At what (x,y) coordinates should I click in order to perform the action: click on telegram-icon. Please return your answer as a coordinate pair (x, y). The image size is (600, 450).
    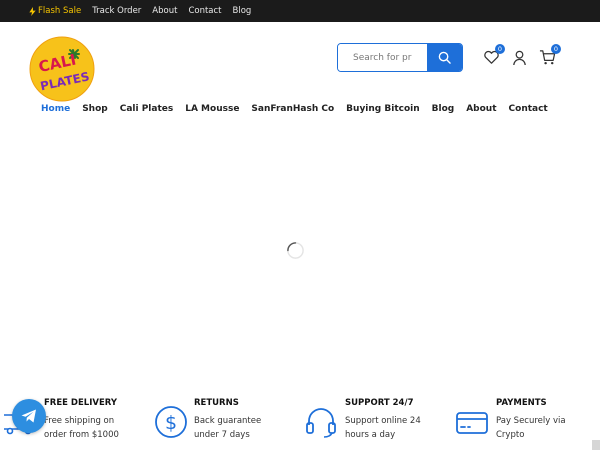
    Looking at the image, I should click on (28, 416).